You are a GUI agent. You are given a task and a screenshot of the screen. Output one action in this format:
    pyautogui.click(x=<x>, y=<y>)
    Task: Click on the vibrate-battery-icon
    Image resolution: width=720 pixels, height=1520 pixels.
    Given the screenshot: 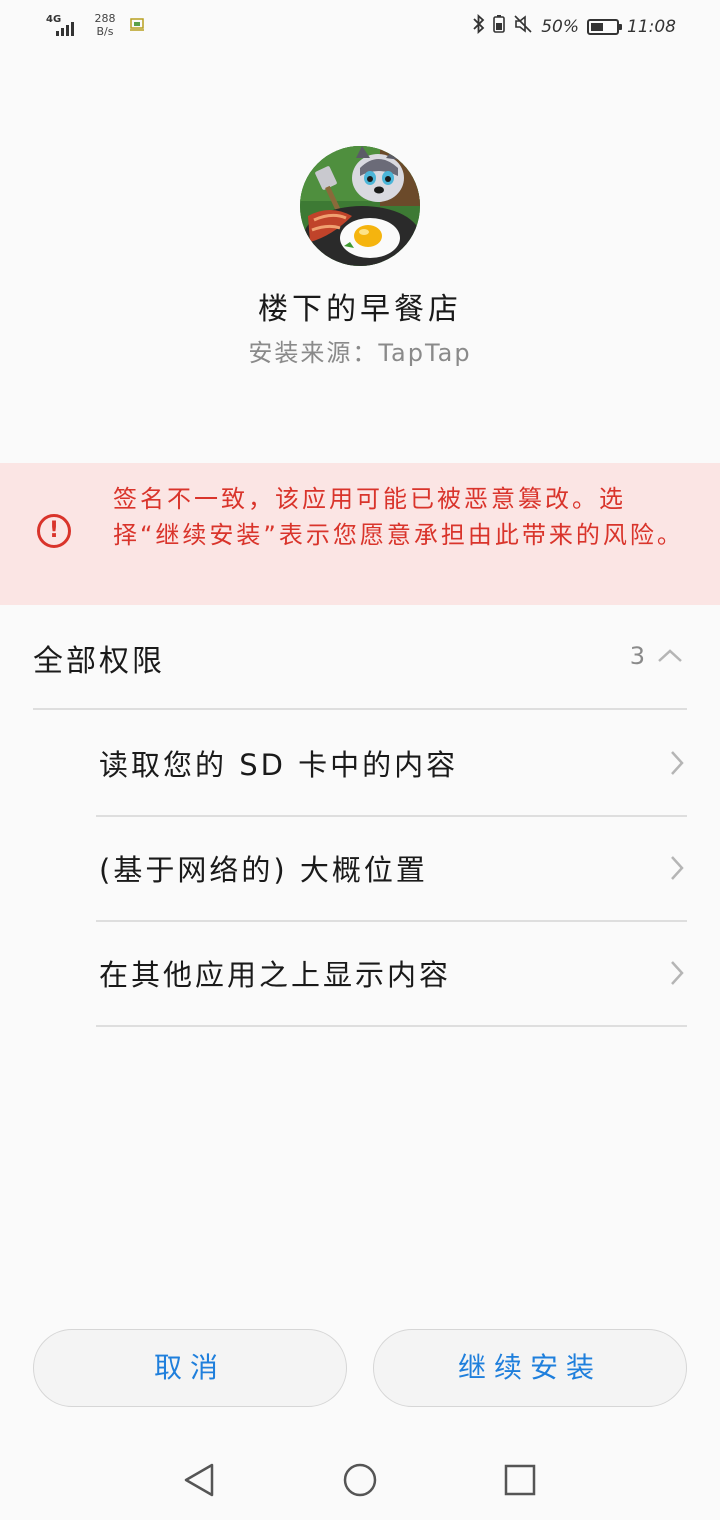 What is the action you would take?
    pyautogui.click(x=499, y=26)
    